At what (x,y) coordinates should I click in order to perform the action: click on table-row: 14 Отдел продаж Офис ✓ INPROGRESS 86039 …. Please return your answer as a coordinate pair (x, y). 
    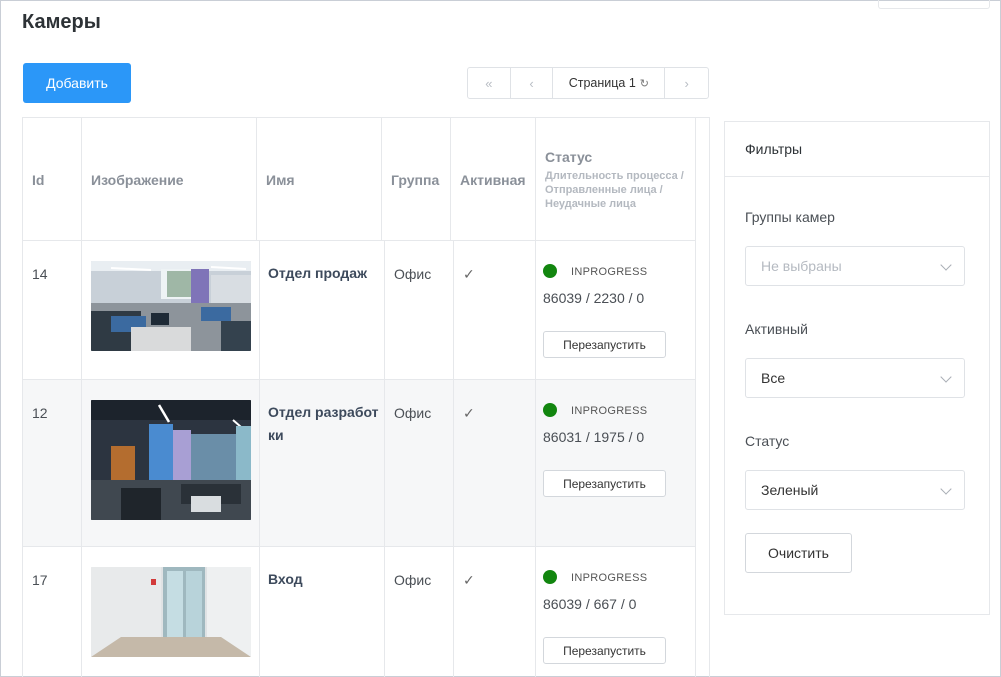
    Looking at the image, I should click on (359, 310).